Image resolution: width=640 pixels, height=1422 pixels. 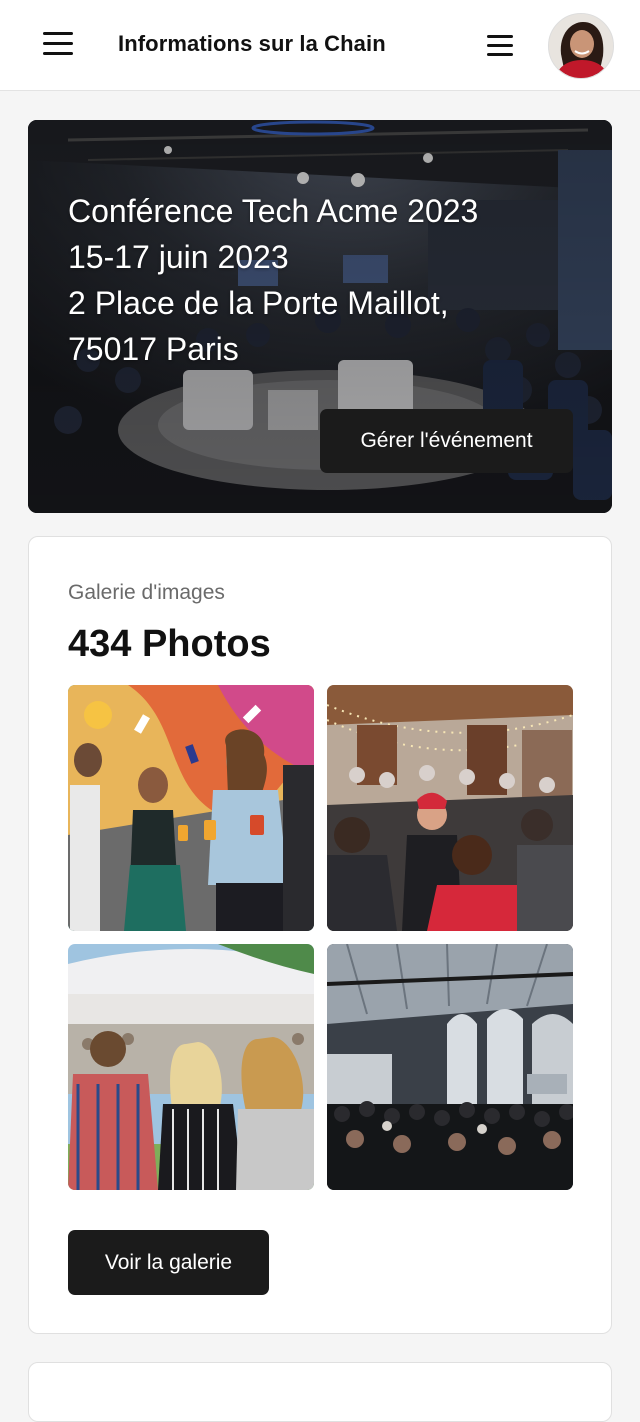 I want to click on avatar, so click(x=581, y=46).